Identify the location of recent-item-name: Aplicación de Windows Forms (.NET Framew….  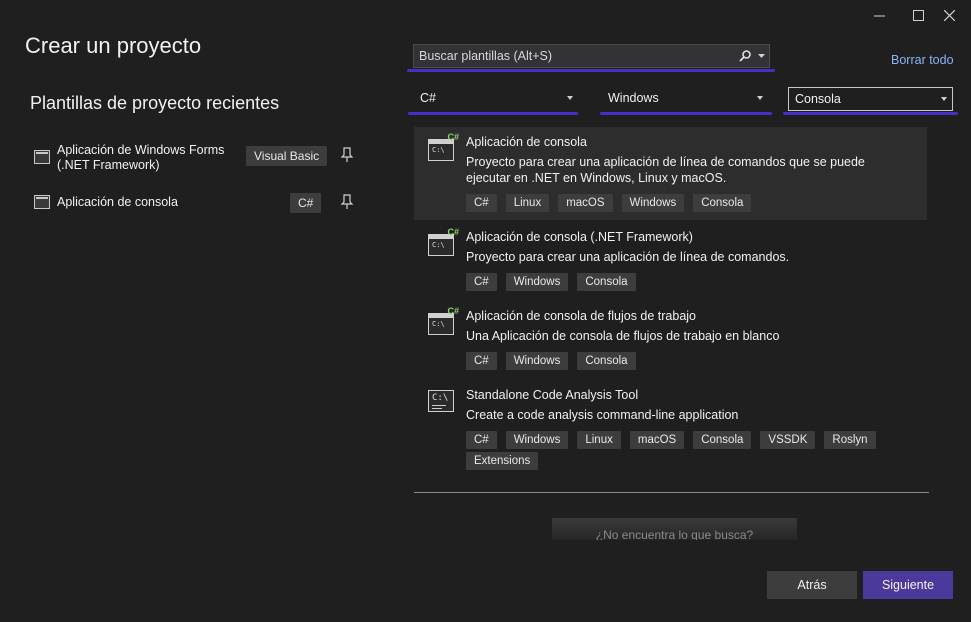
(141, 157).